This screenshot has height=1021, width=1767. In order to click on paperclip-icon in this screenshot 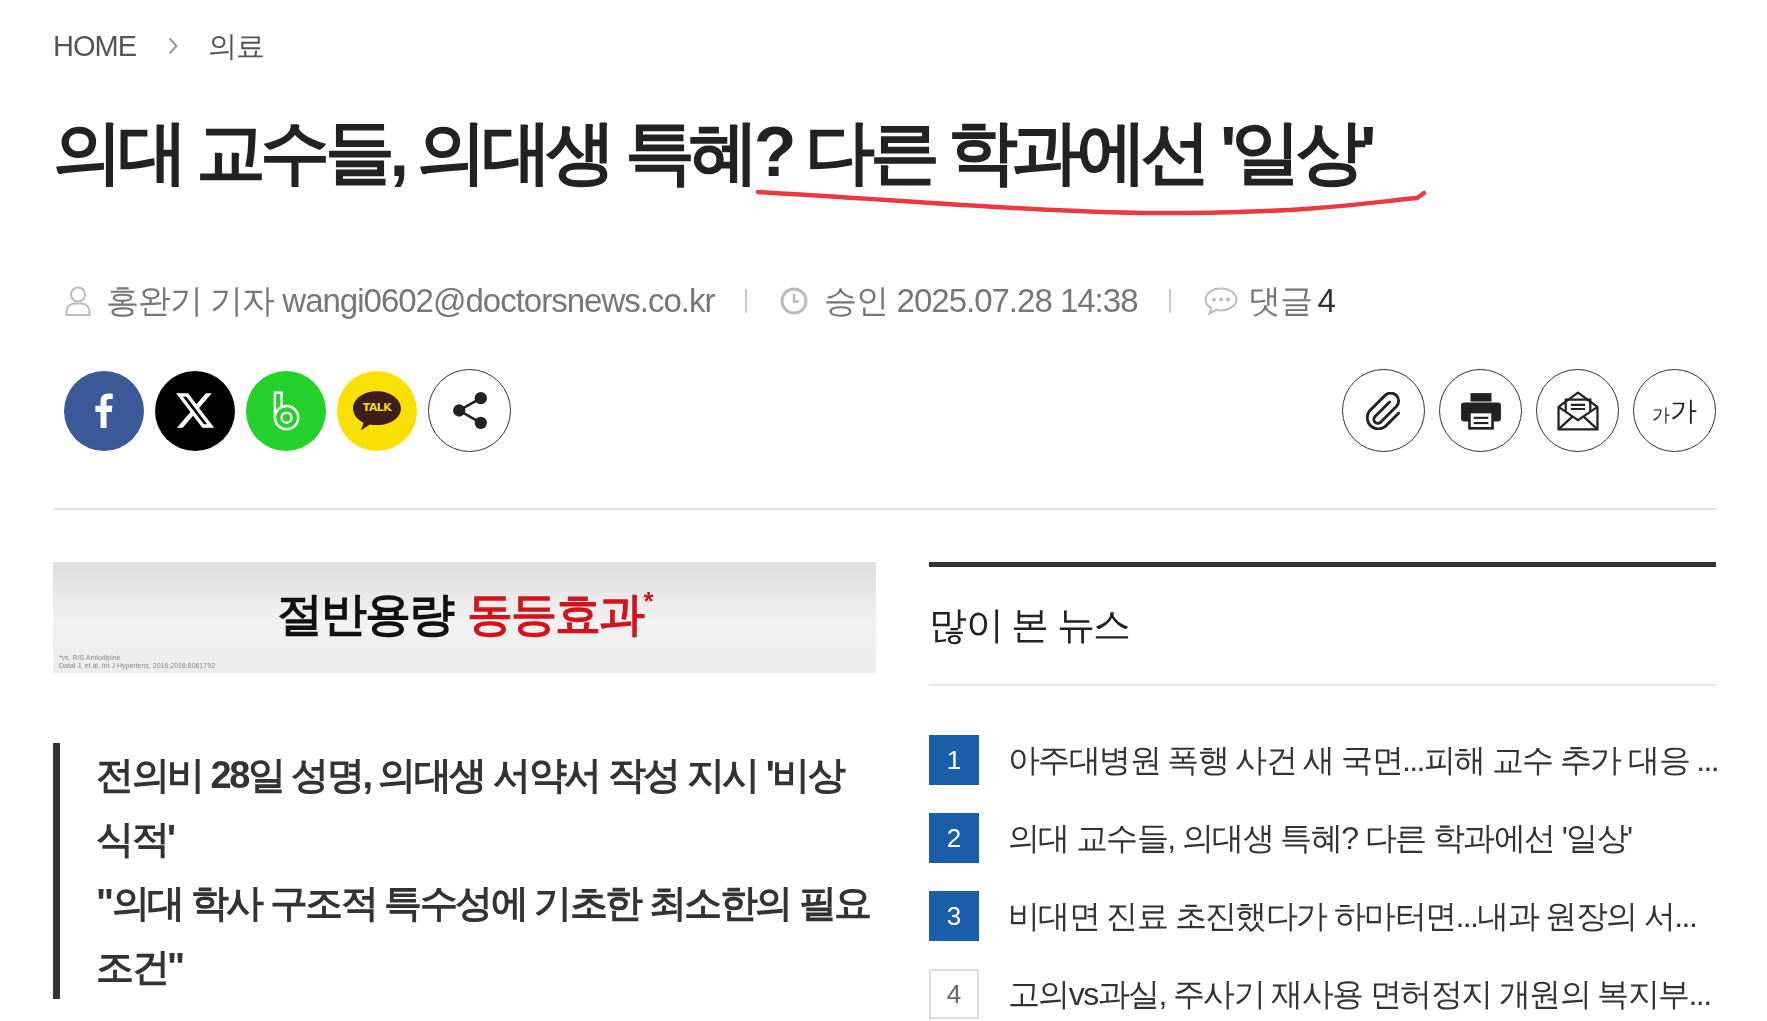, I will do `click(1383, 410)`.